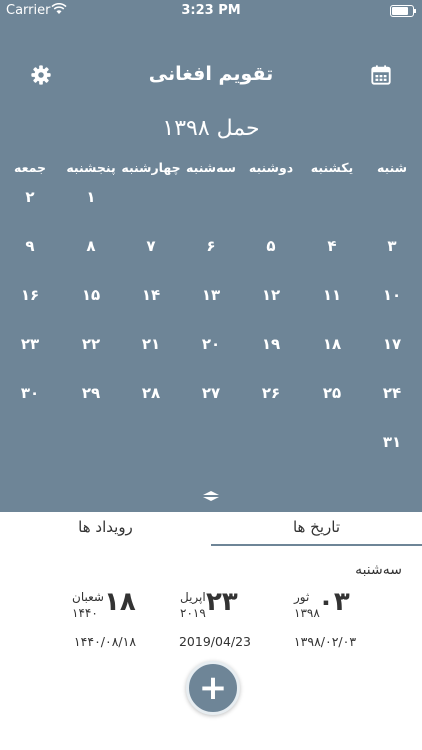 The image size is (422, 750). Describe the element at coordinates (332, 246) in the screenshot. I see `calendar-day: ۴` at that location.